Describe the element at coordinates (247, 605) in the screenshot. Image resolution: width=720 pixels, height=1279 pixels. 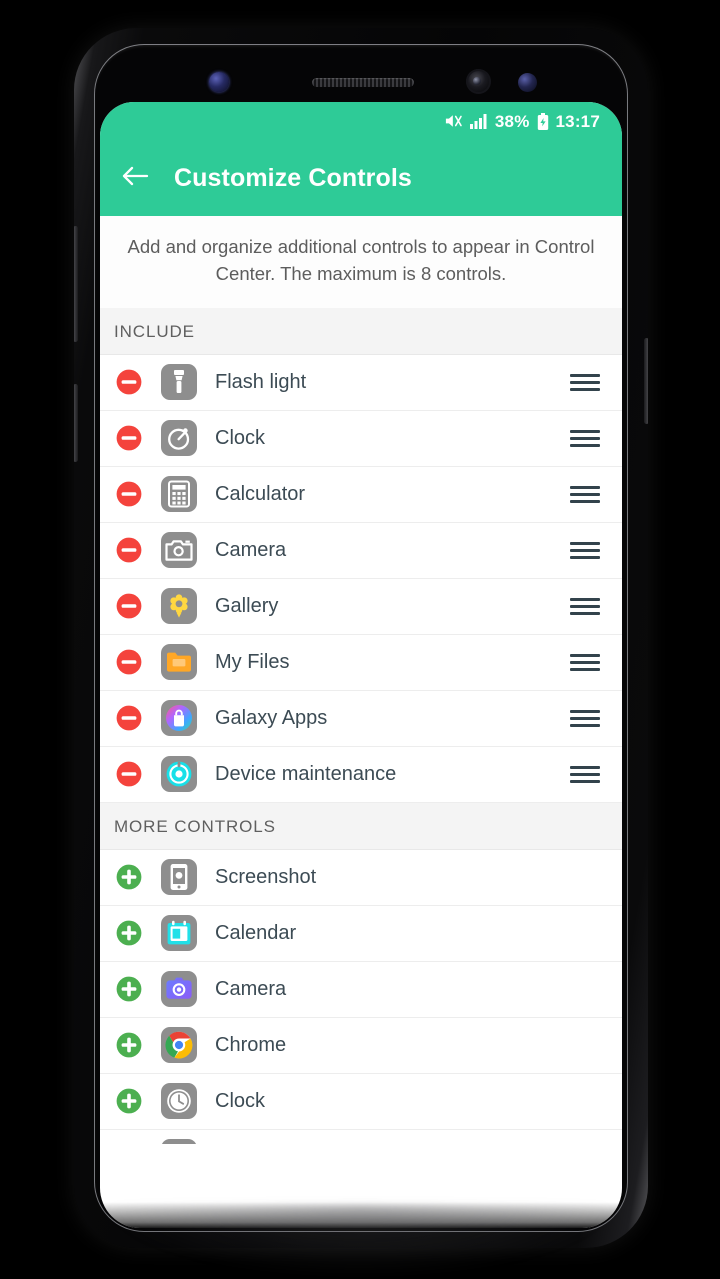
I see `control-label: Gallery` at that location.